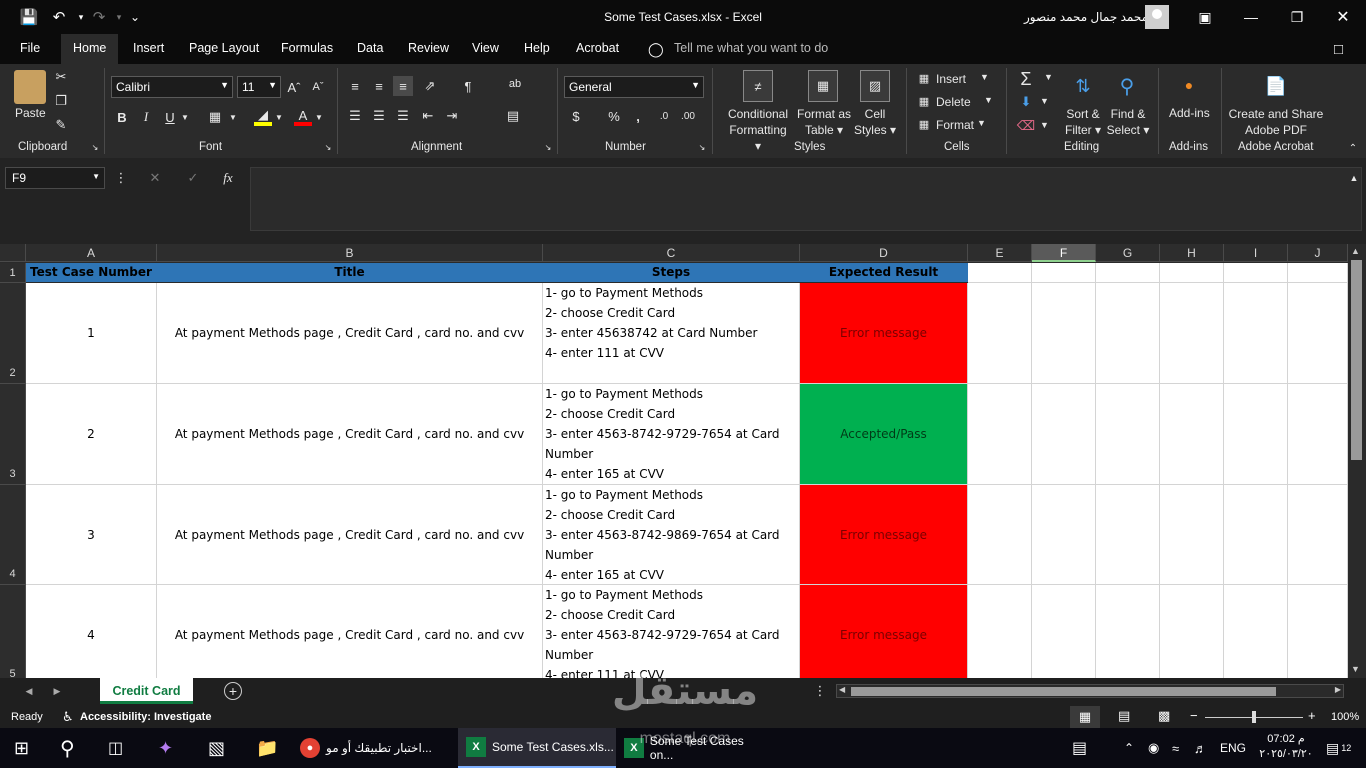  What do you see at coordinates (193, 178) in the screenshot?
I see `enter-icon: ✓` at bounding box center [193, 178].